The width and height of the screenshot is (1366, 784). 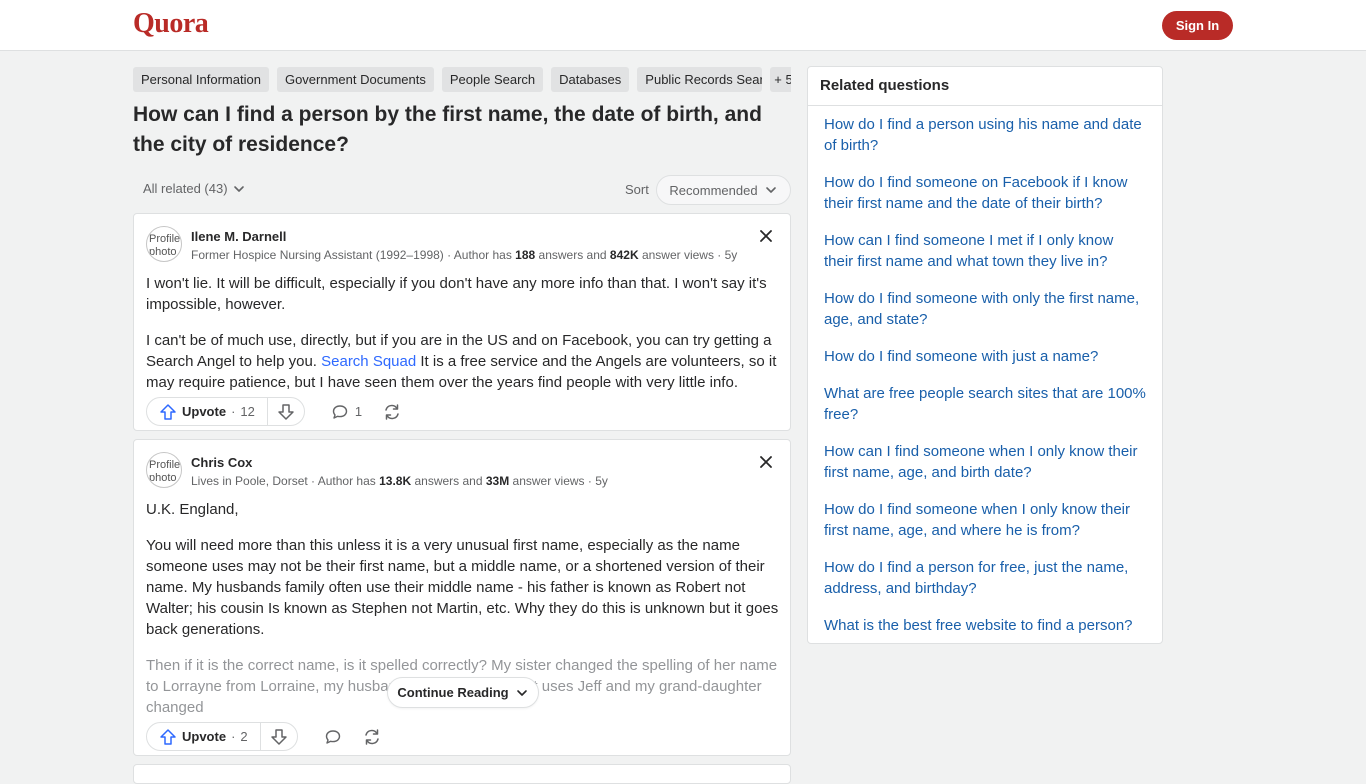 What do you see at coordinates (590, 79) in the screenshot?
I see `topic-chip: Databases` at bounding box center [590, 79].